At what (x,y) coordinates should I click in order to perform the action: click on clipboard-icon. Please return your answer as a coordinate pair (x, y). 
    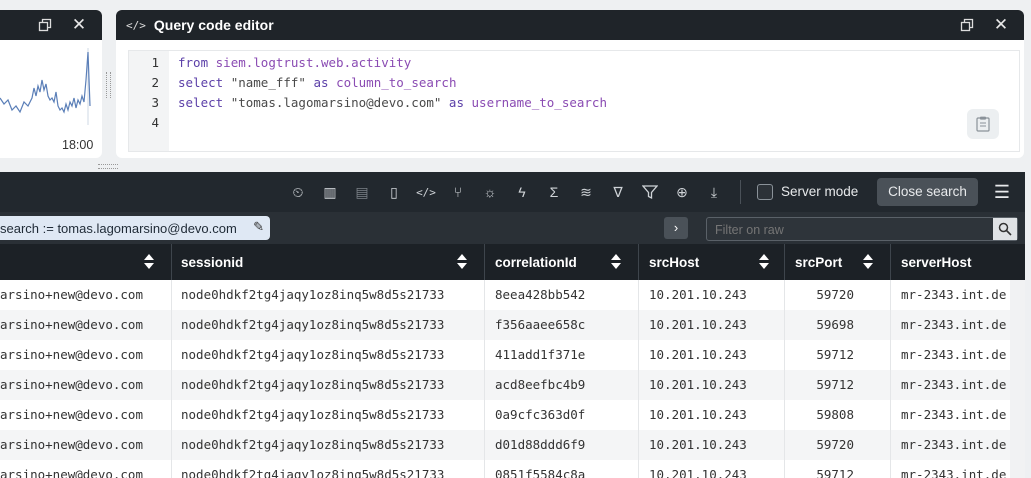
    Looking at the image, I should click on (983, 124).